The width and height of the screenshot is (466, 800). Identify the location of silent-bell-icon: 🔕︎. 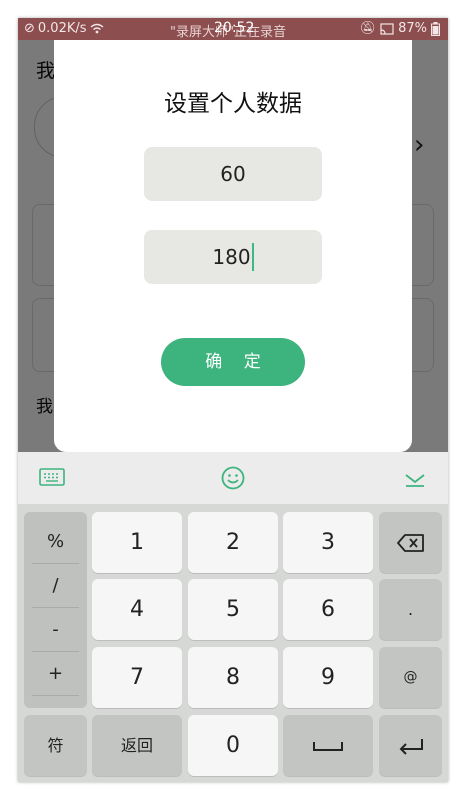
(368, 28).